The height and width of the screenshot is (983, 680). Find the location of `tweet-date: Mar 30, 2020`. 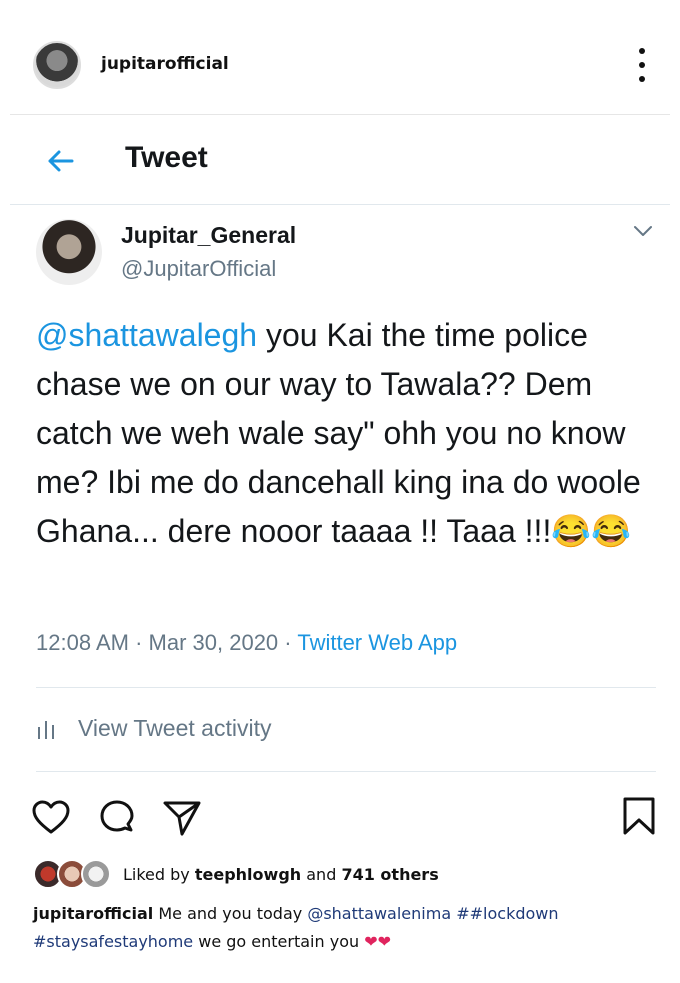

tweet-date: Mar 30, 2020 is located at coordinates (213, 642).